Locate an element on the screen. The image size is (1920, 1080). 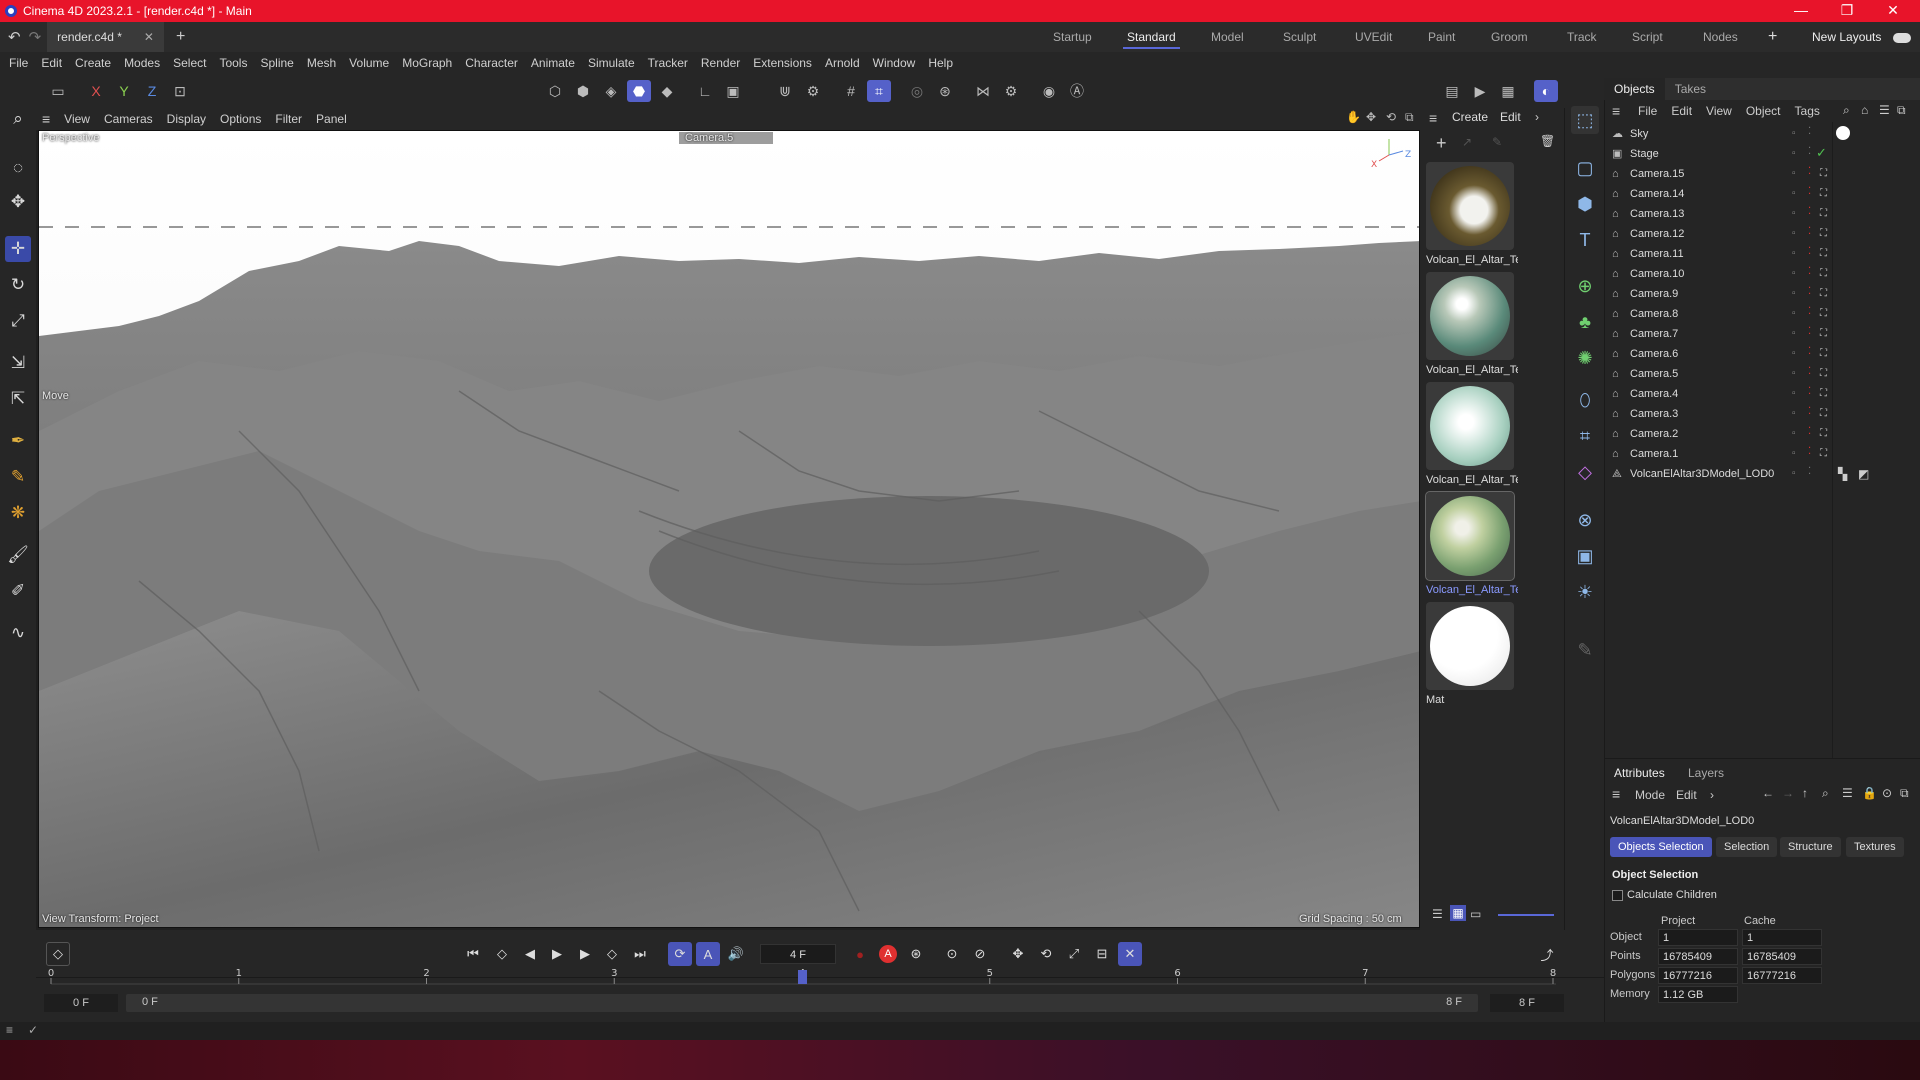
light-icon: ☀ is located at coordinates (1585, 592).